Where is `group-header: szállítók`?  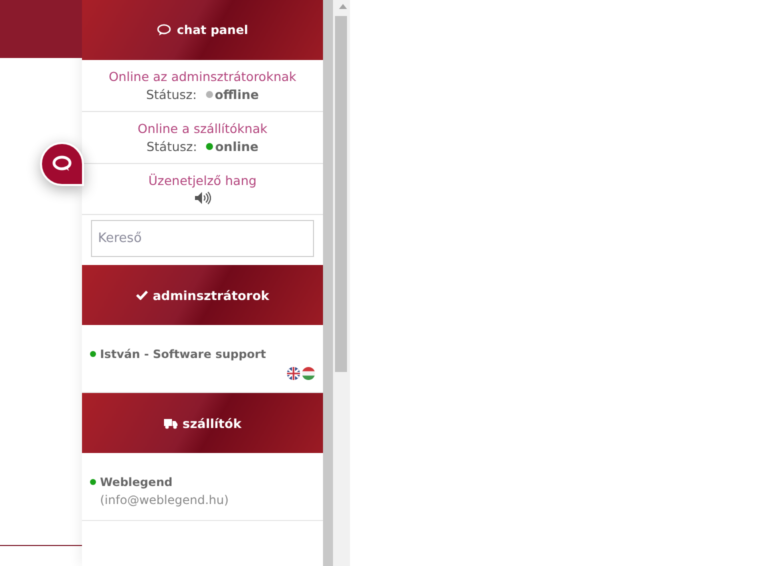
group-header: szállítók is located at coordinates (202, 423).